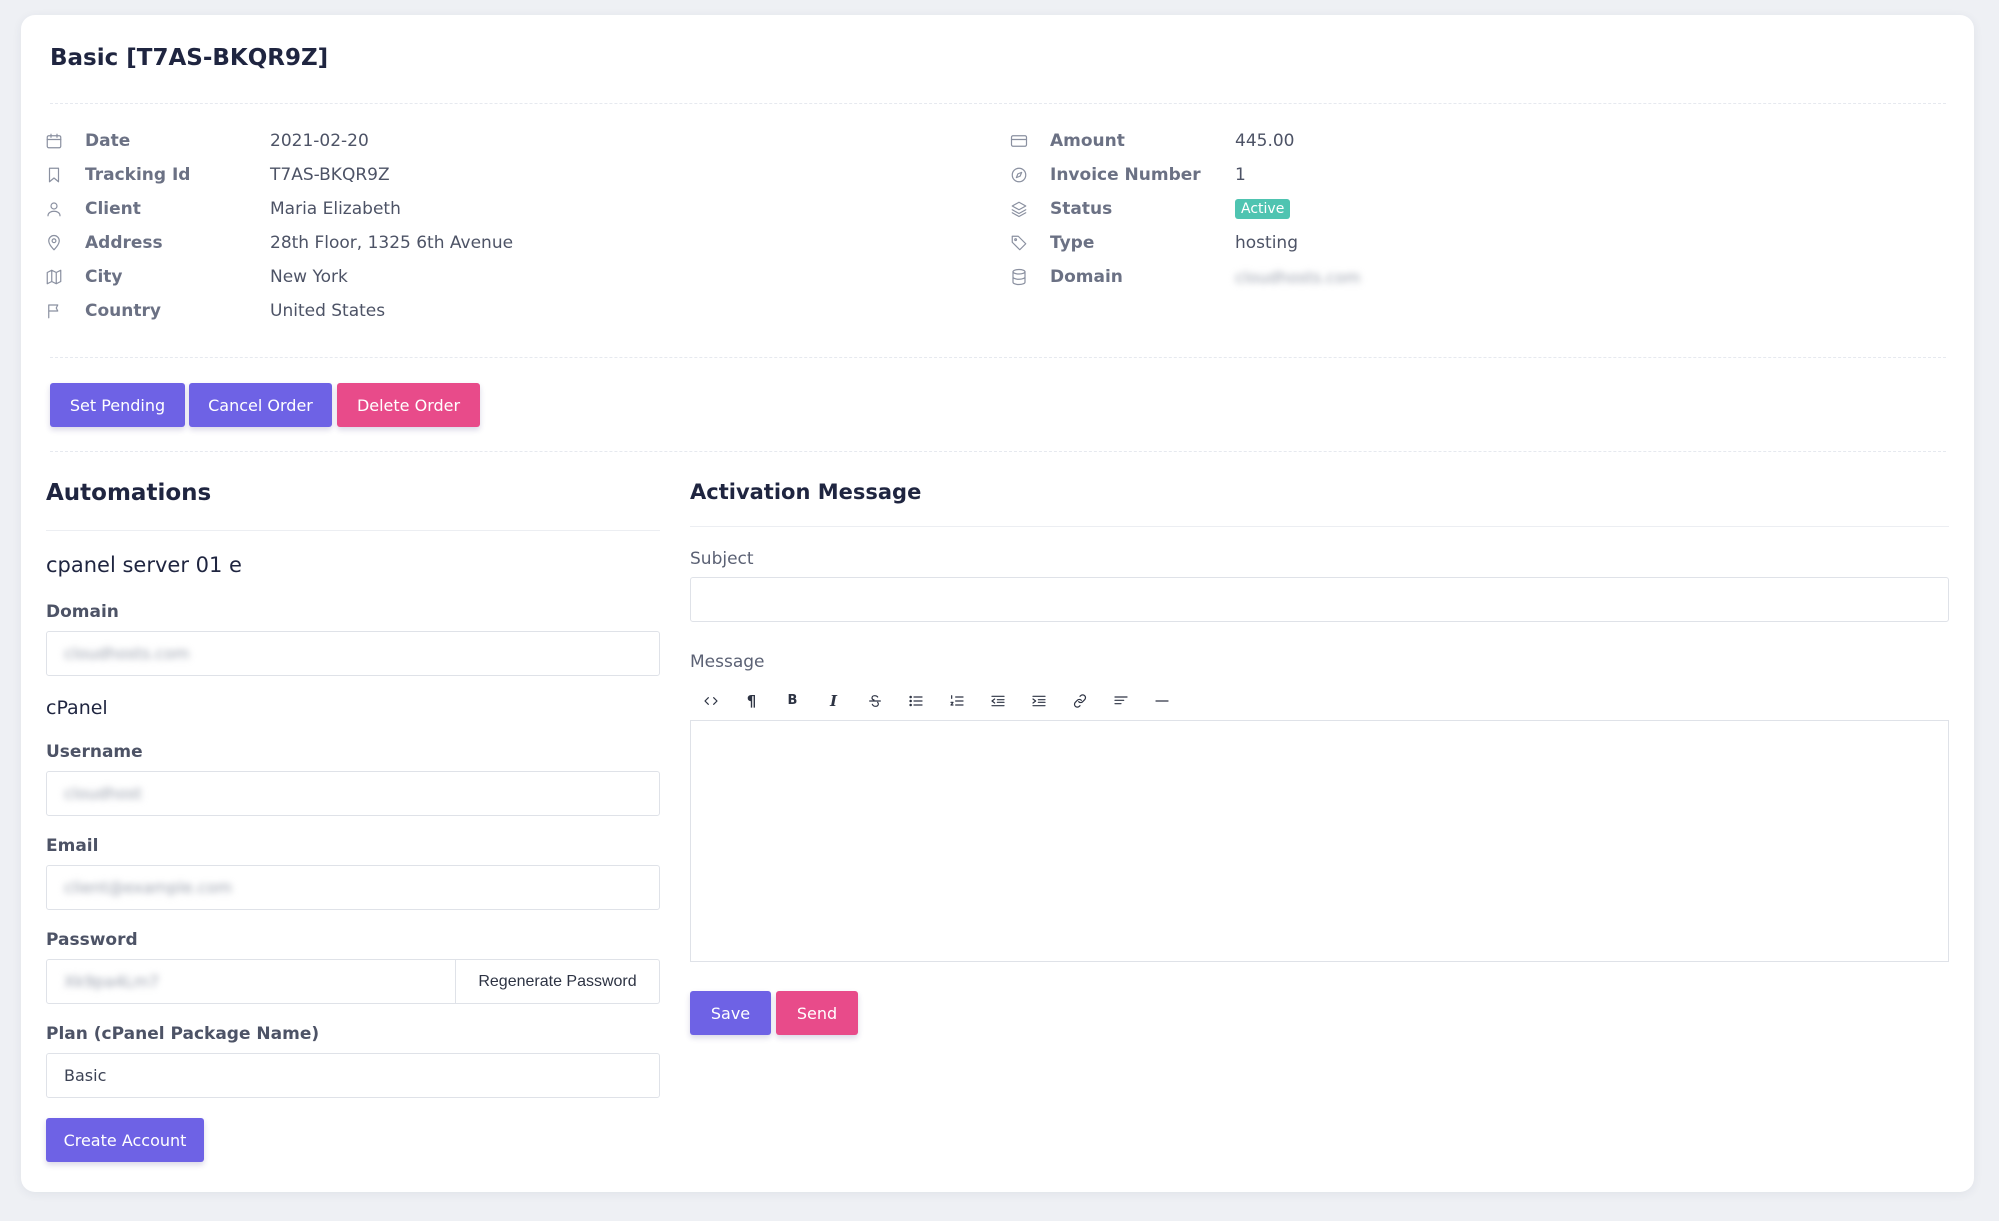  Describe the element at coordinates (183, 1034) in the screenshot. I see `plan-label: Plan (cPanel Package Name)` at that location.